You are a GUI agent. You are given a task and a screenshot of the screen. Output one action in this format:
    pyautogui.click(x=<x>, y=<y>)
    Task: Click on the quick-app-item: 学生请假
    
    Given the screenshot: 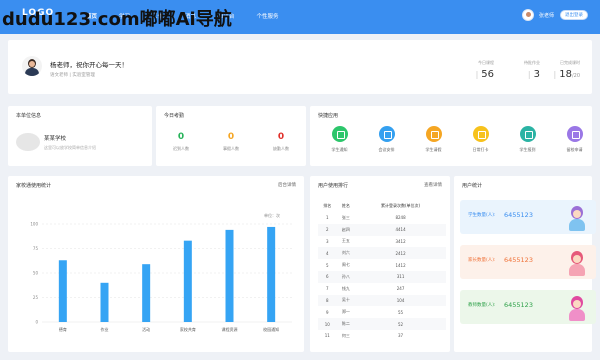 What is the action you would take?
    pyautogui.click(x=434, y=139)
    